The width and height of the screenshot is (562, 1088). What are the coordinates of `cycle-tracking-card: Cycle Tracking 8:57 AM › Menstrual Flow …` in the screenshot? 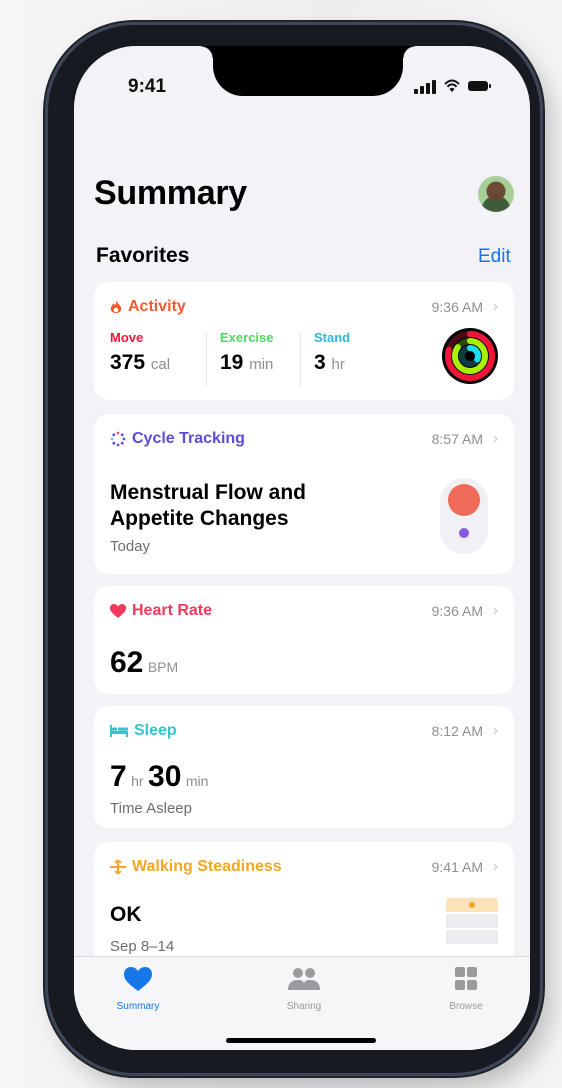 It's located at (304, 494).